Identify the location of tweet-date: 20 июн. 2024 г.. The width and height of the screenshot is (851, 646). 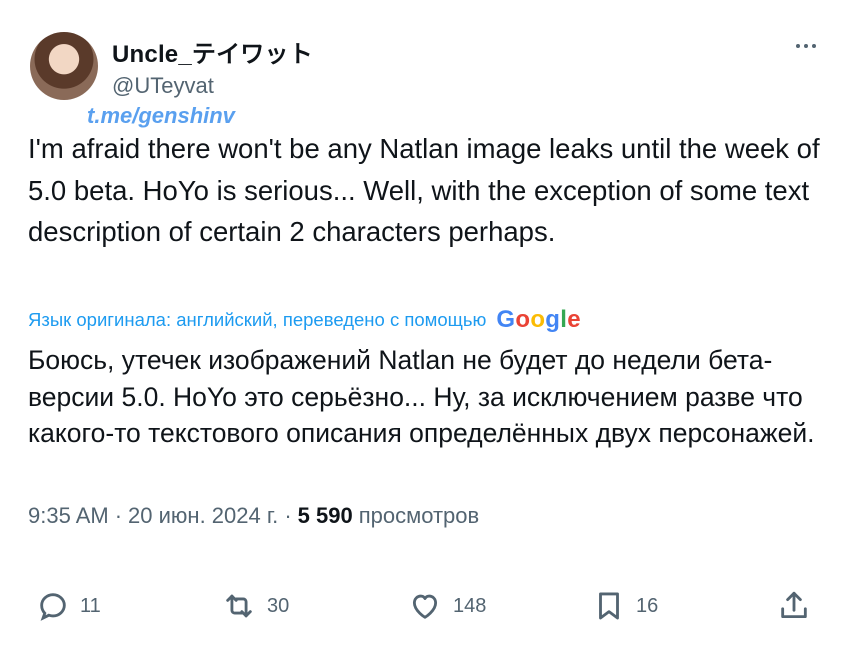
(203, 516).